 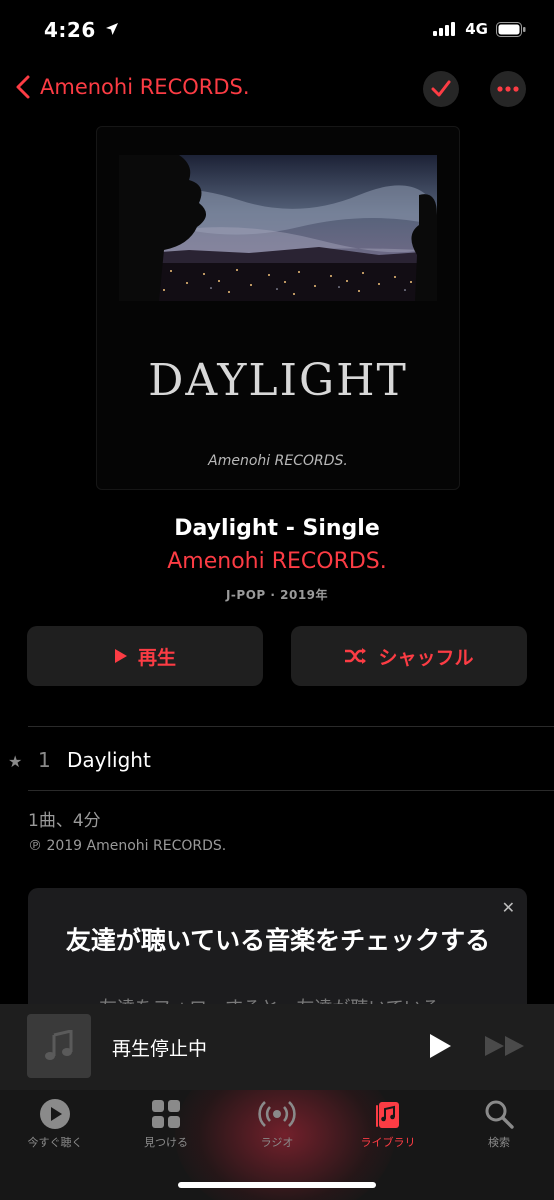 I want to click on checkmark-icon, so click(x=441, y=88).